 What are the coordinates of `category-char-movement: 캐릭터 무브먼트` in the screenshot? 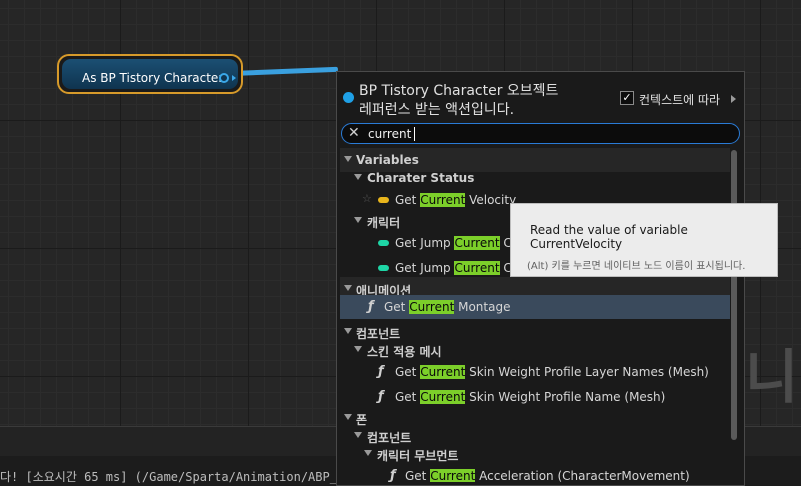 It's located at (535, 454).